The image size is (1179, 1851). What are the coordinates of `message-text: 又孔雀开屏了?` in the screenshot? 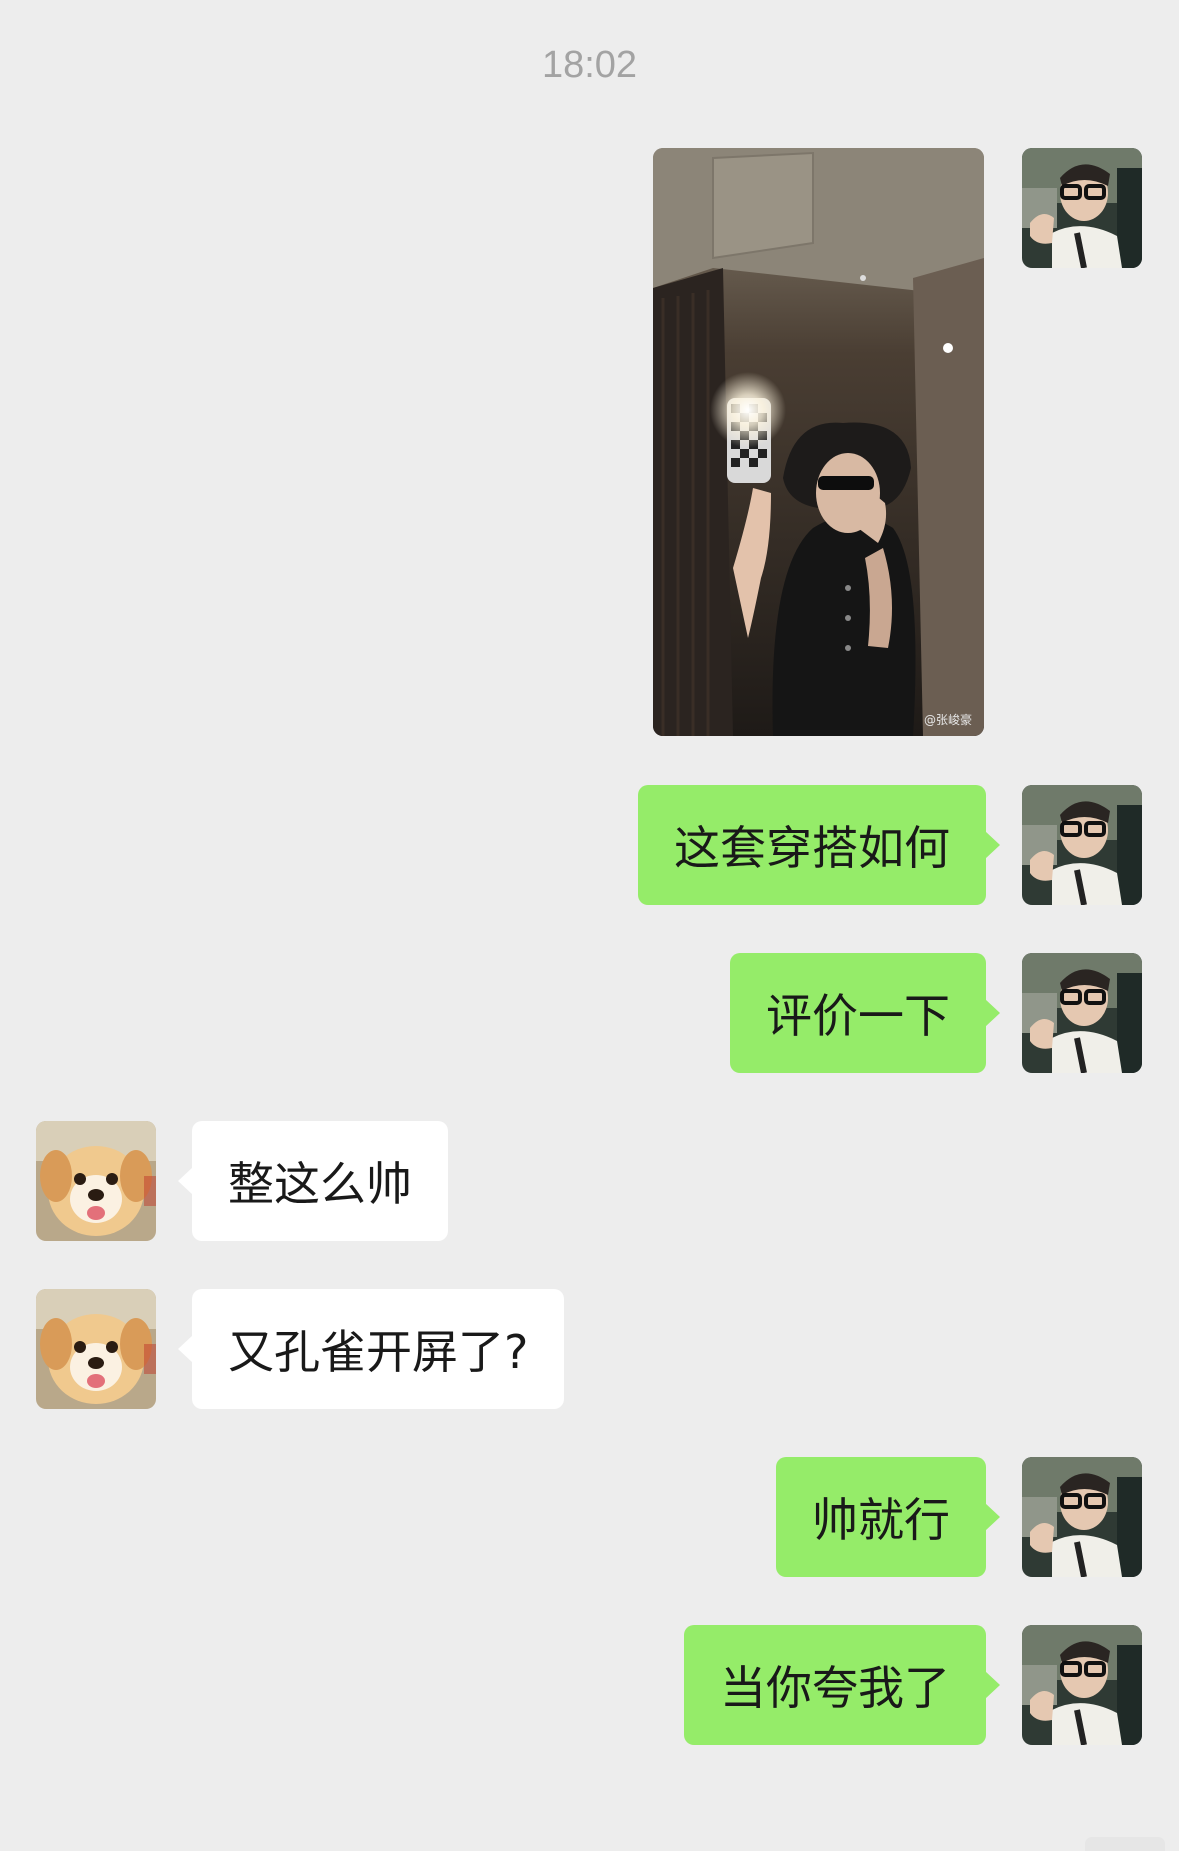 It's located at (378, 1352).